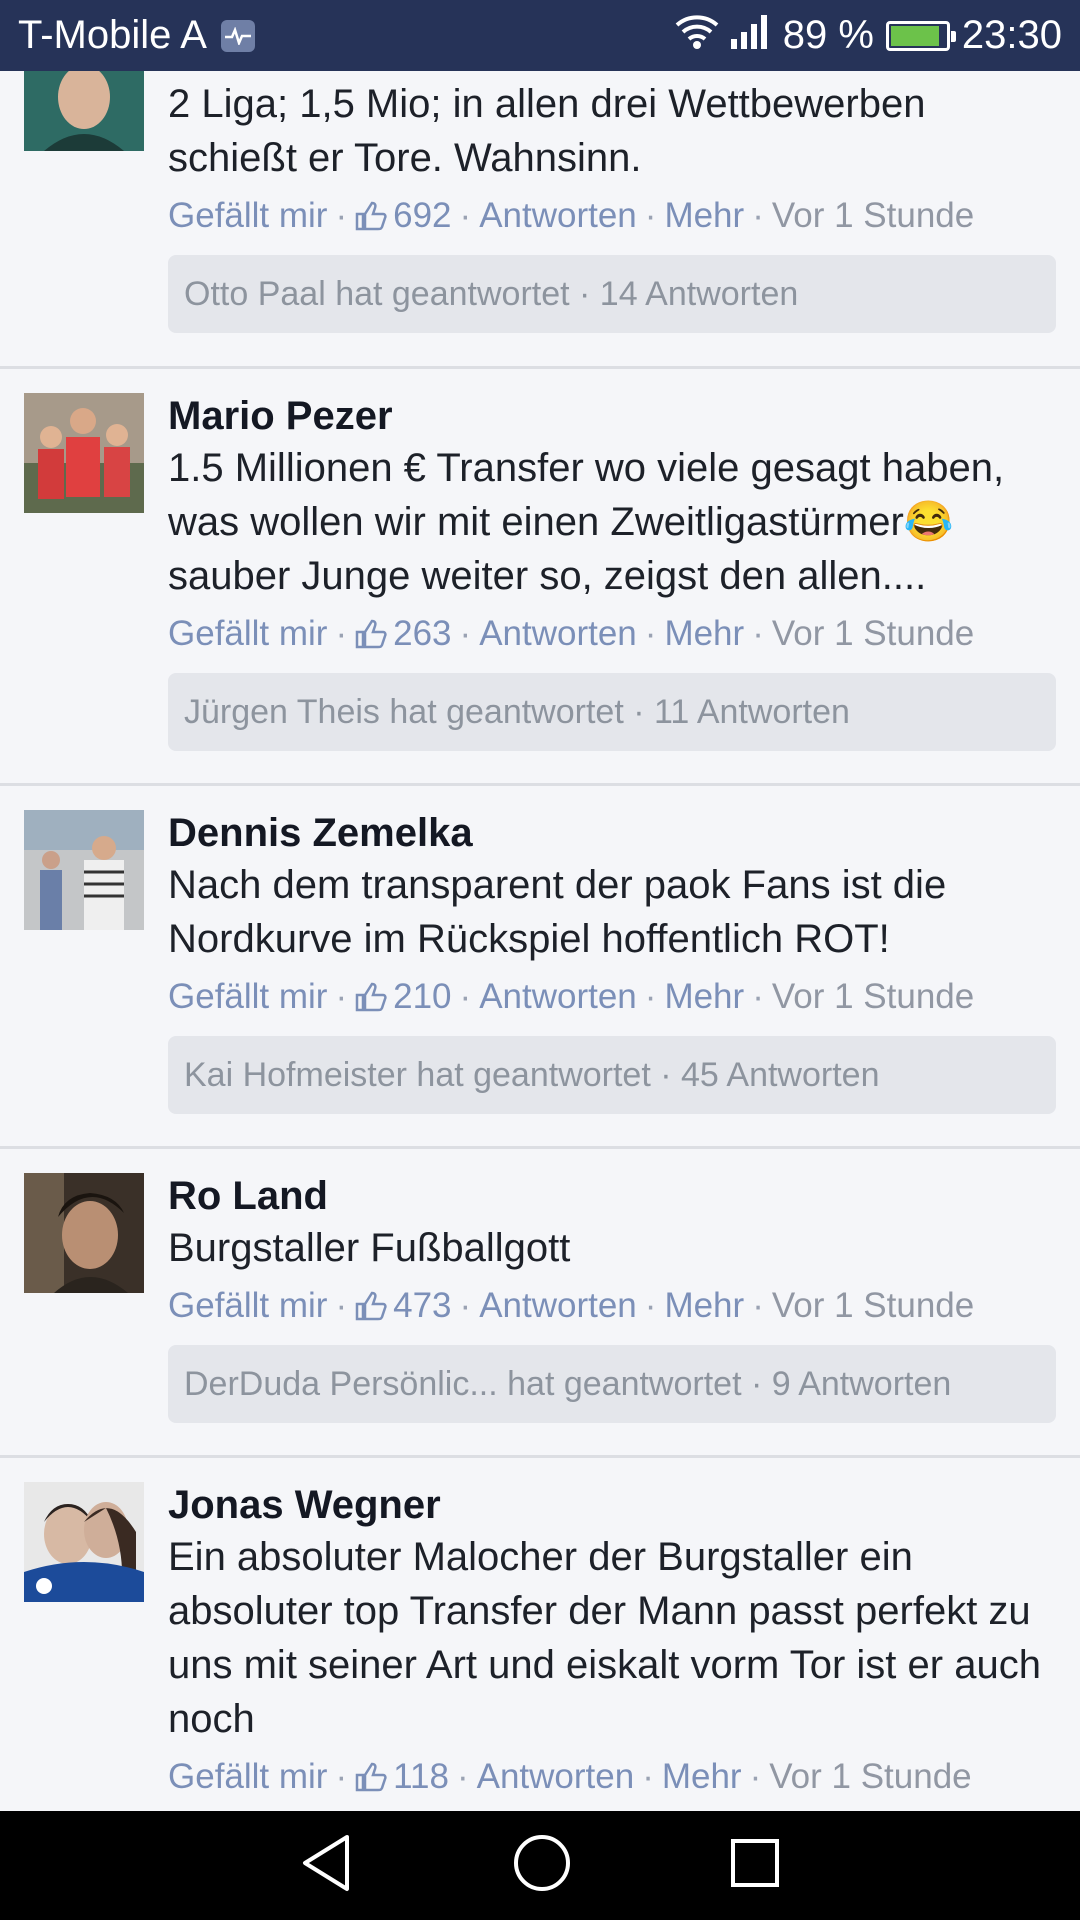  I want to click on replies-preview: Otto Paal hat geantwortet · 14 Antworten, so click(612, 294).